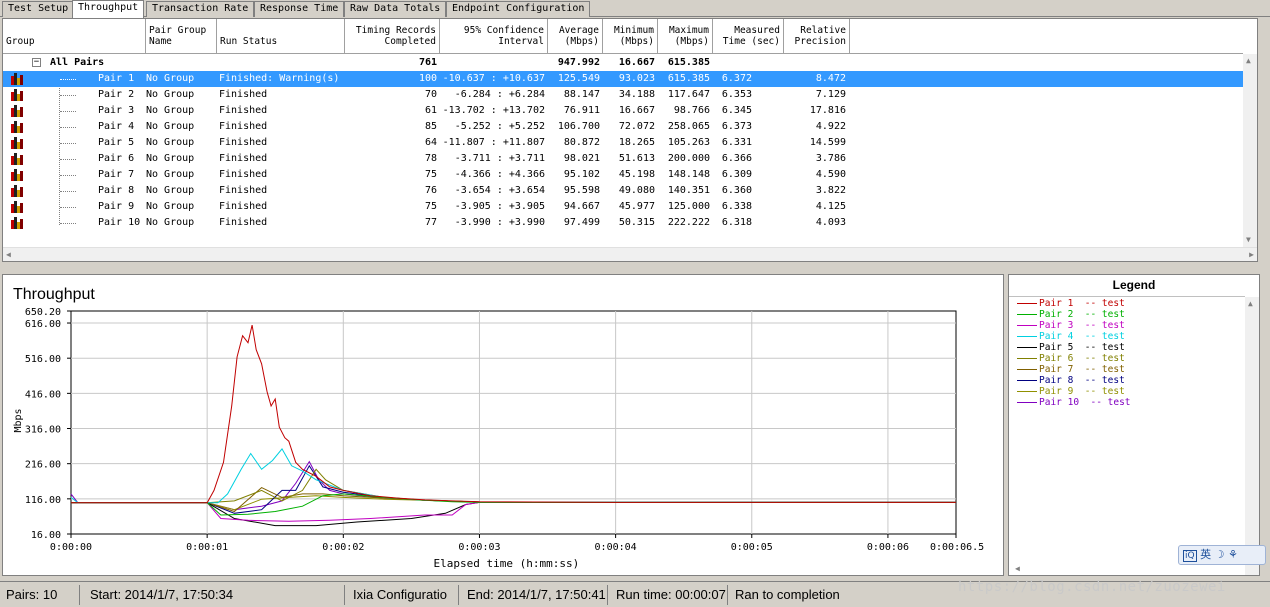  I want to click on legend-label: Pair 1 -- test, so click(1082, 303).